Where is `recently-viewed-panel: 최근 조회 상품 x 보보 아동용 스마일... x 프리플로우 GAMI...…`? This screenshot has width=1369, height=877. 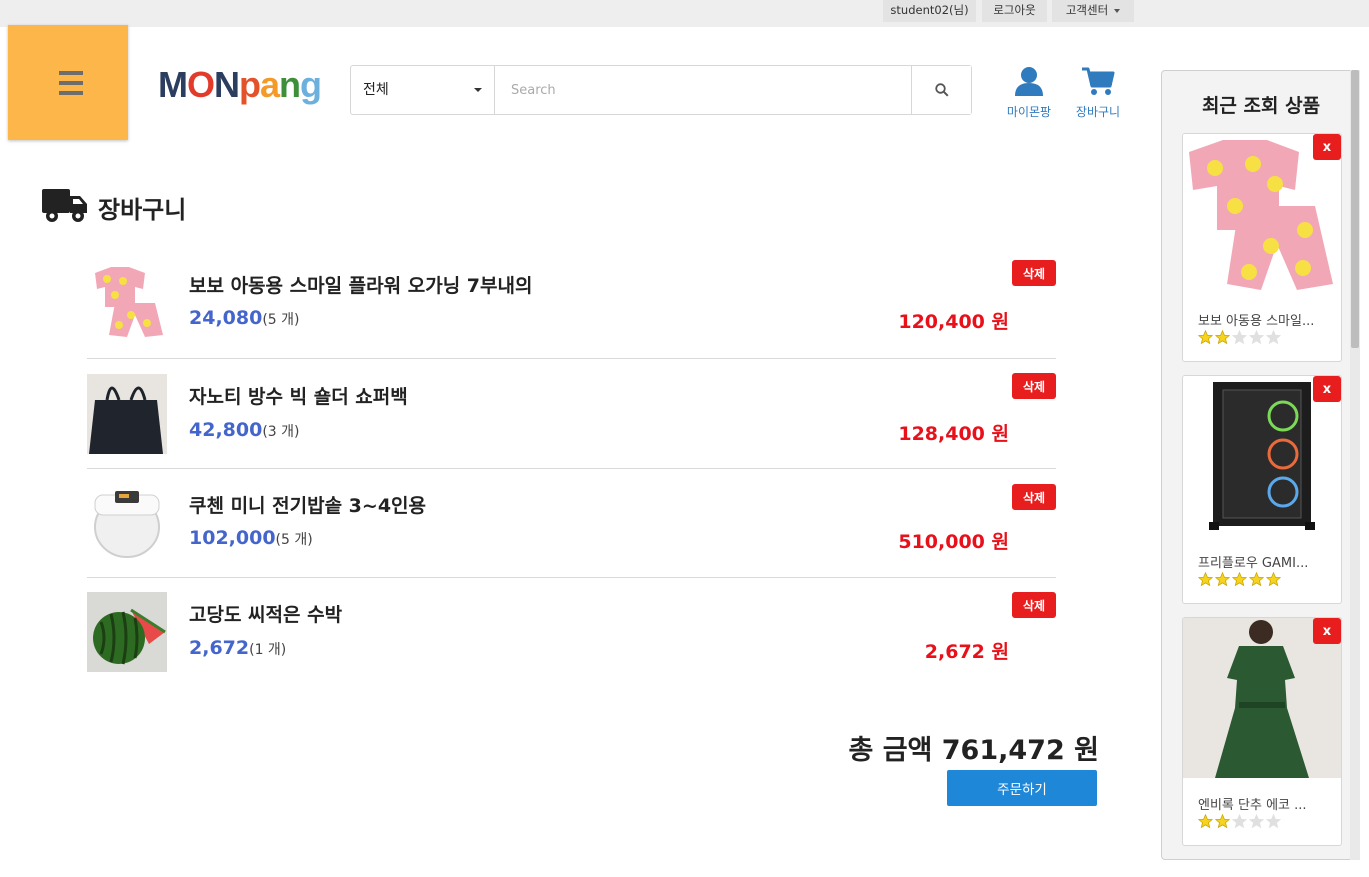
recently-viewed-panel: 최근 조회 상품 x 보보 아동용 스마일... x 프리플로우 GAMI...… is located at coordinates (1260, 465).